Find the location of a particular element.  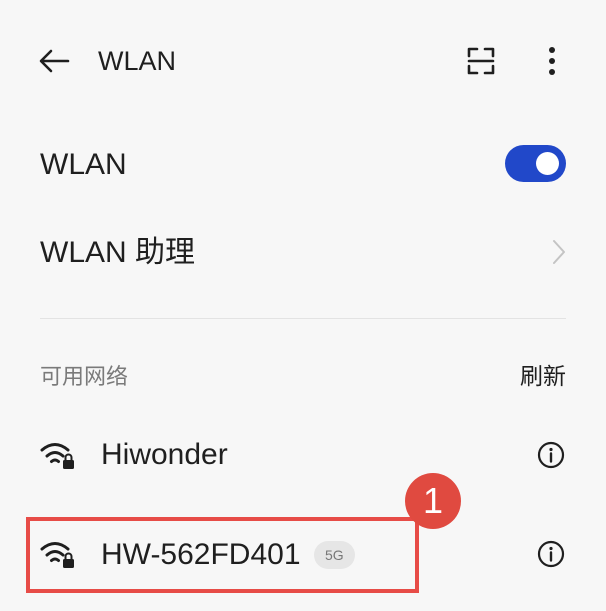

refresh-button: 刷新 is located at coordinates (543, 376).